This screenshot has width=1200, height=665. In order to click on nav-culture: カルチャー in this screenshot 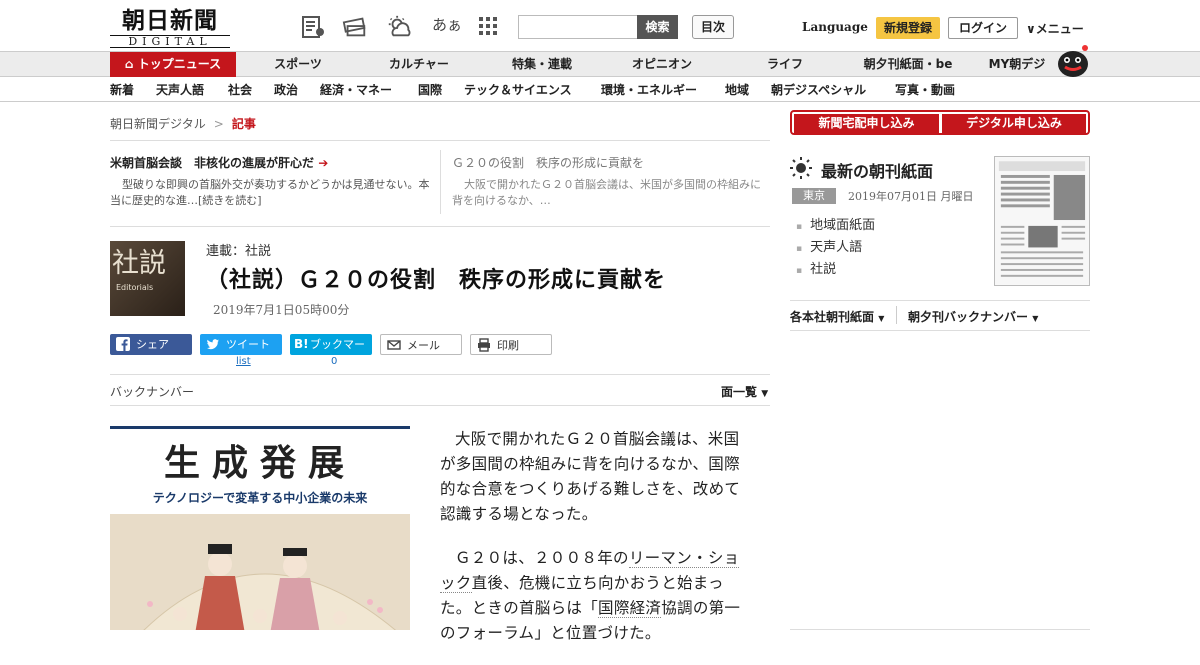, I will do `click(419, 64)`.